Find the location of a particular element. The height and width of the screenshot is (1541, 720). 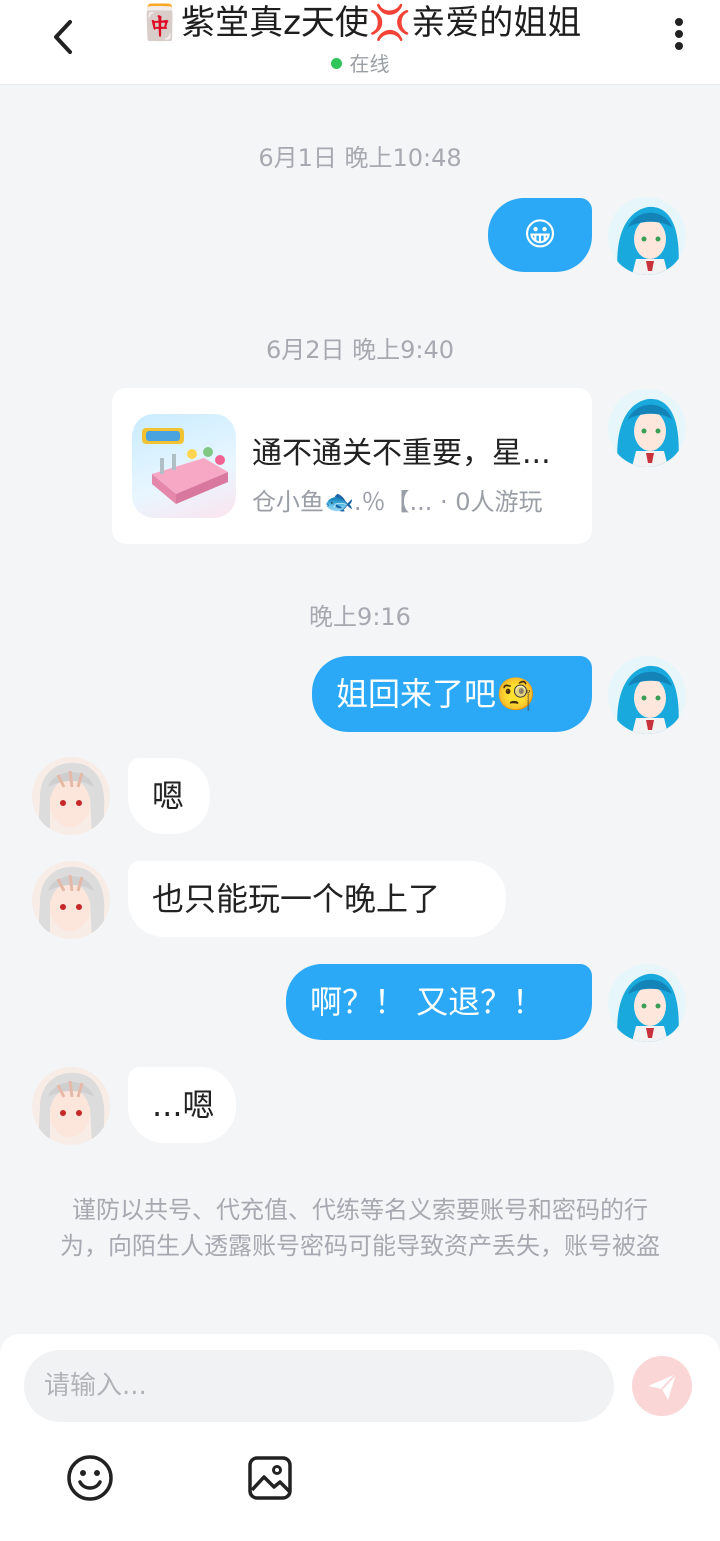

emoji-icon is located at coordinates (90, 1478).